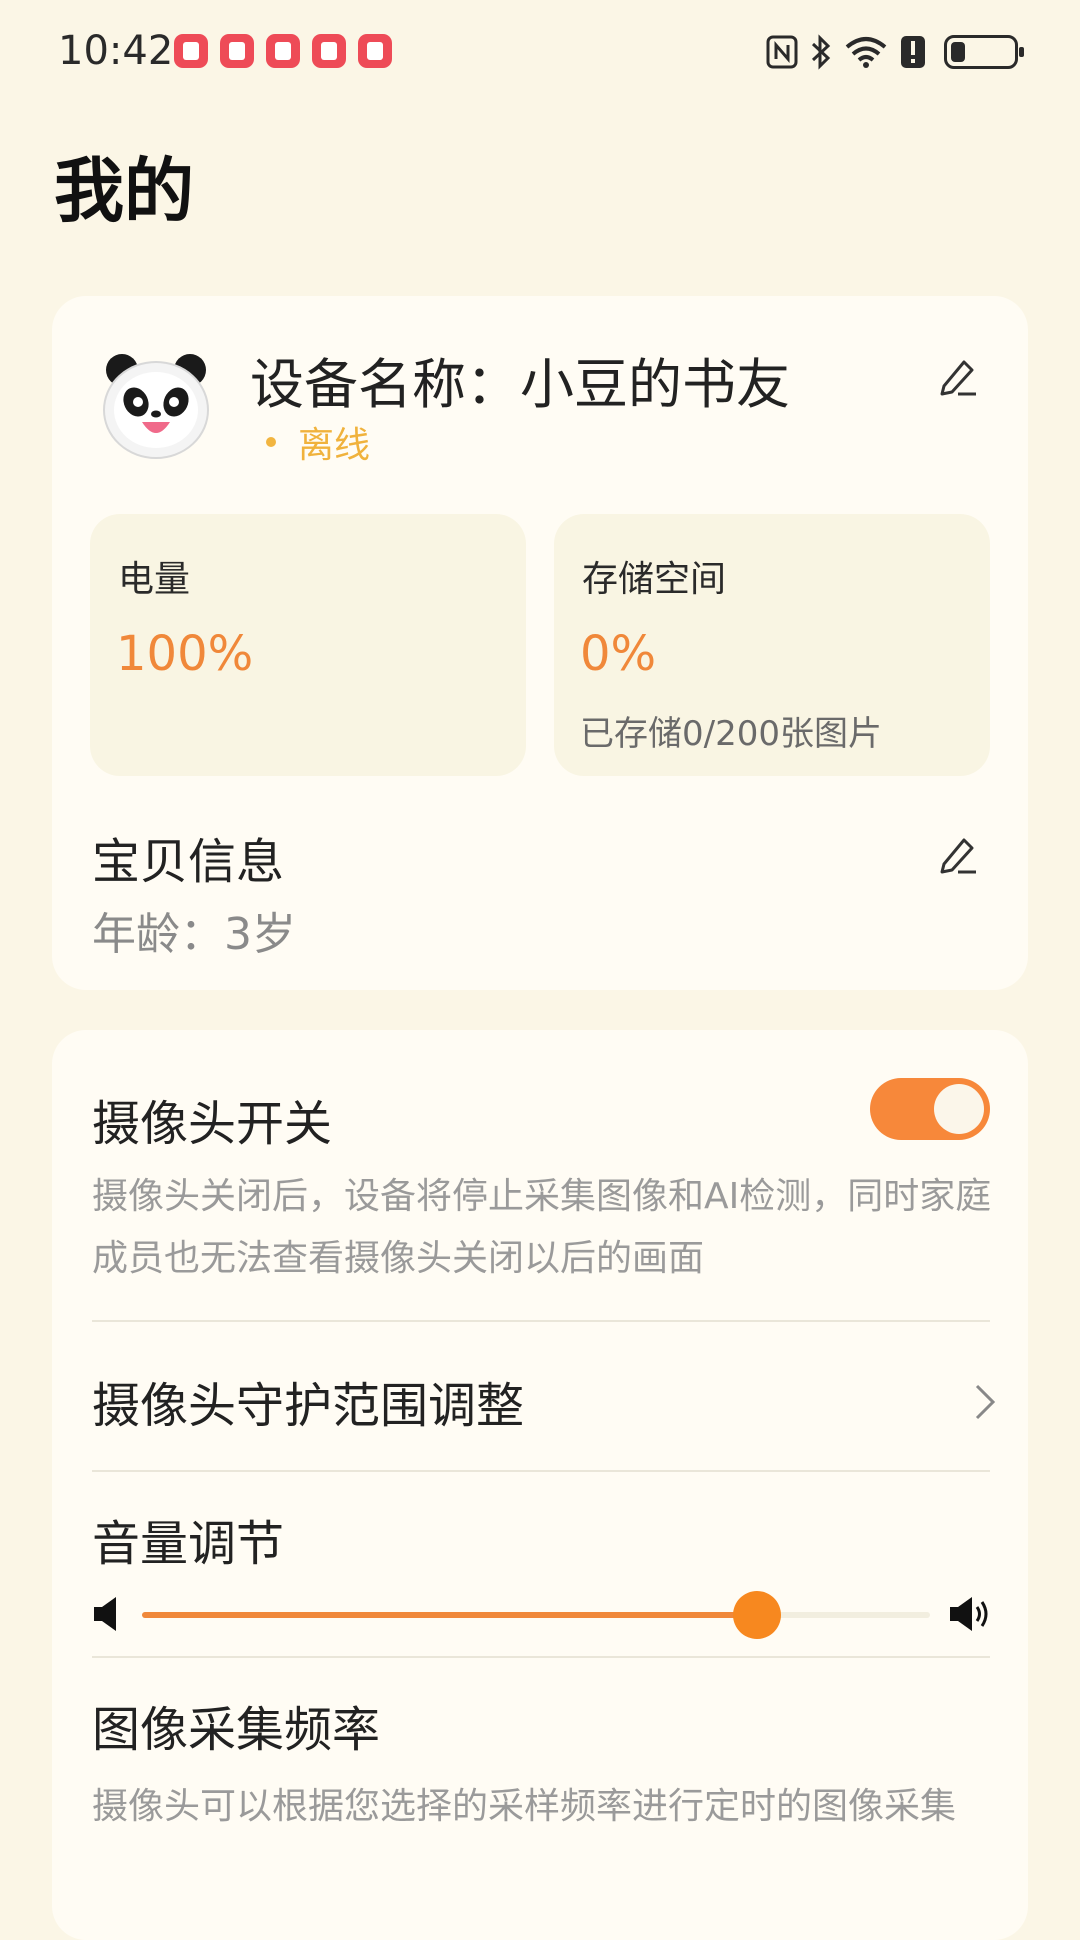 This screenshot has width=1080, height=1940. I want to click on device-status-text: 离线, so click(334, 445).